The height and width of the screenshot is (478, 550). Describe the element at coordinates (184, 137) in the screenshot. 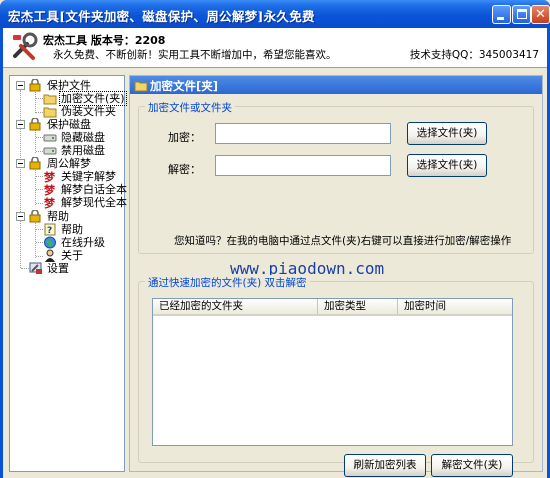

I see `encrypt-label: 加密：` at that location.